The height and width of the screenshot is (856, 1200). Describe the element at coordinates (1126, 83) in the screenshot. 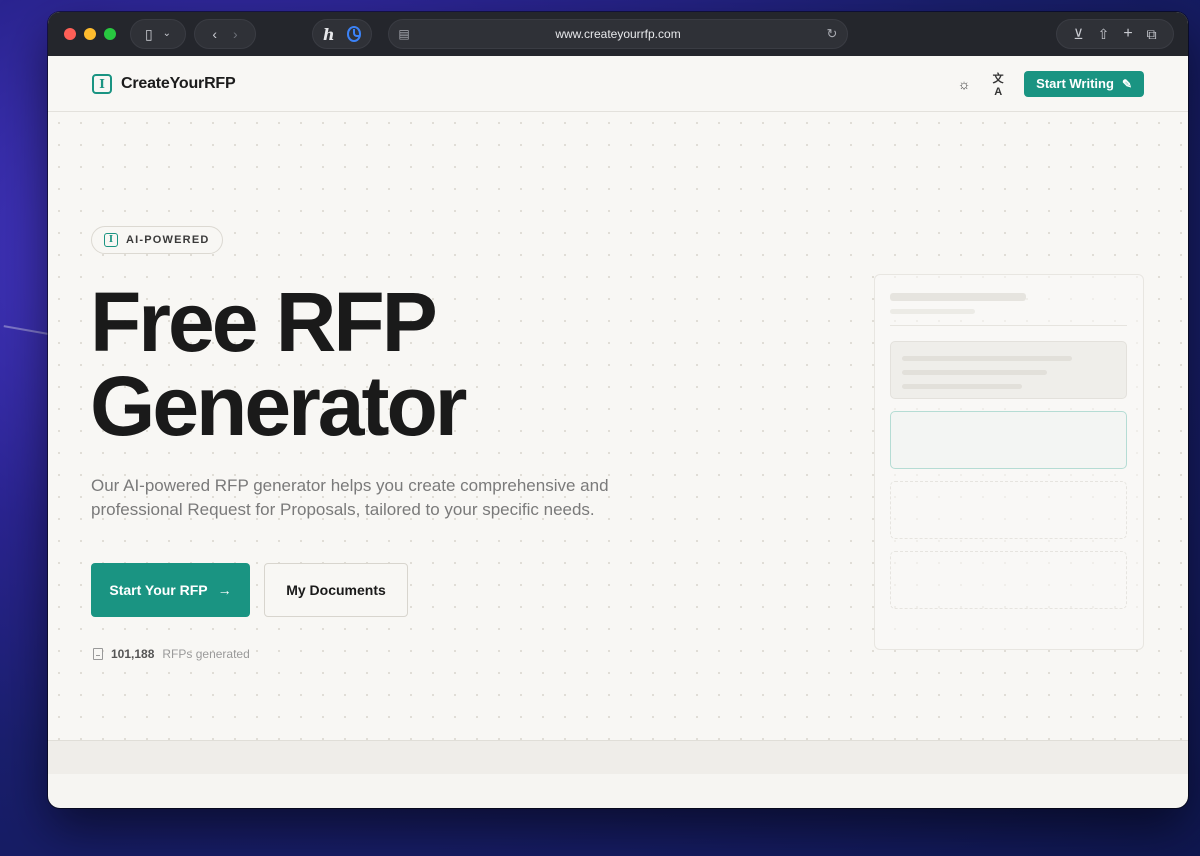

I see `pen-icon: ✎` at that location.